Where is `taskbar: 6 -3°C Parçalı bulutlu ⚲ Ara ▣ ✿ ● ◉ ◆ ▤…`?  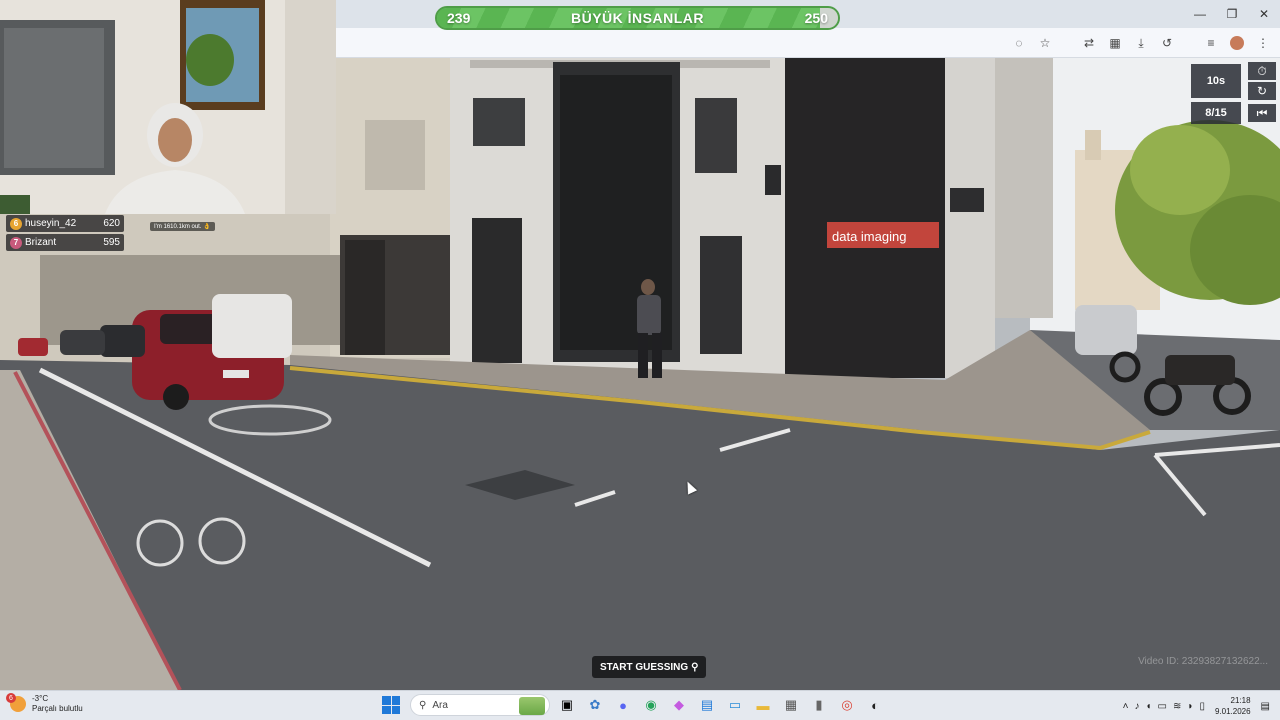
taskbar: 6 -3°C Parçalı bulutlu ⚲ Ara ▣ ✿ ● ◉ ◆ ▤… is located at coordinates (640, 705).